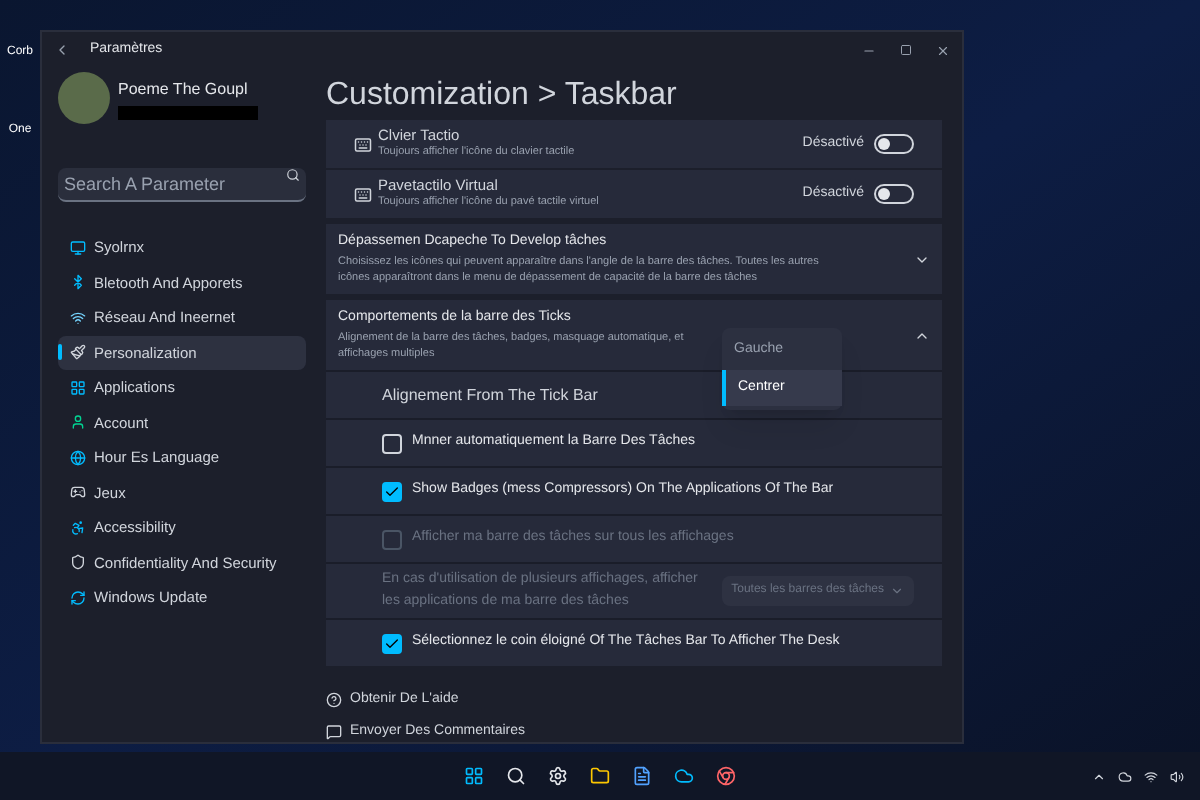 This screenshot has width=1200, height=800. I want to click on profile-name: Poeme The Goupl, so click(184, 89).